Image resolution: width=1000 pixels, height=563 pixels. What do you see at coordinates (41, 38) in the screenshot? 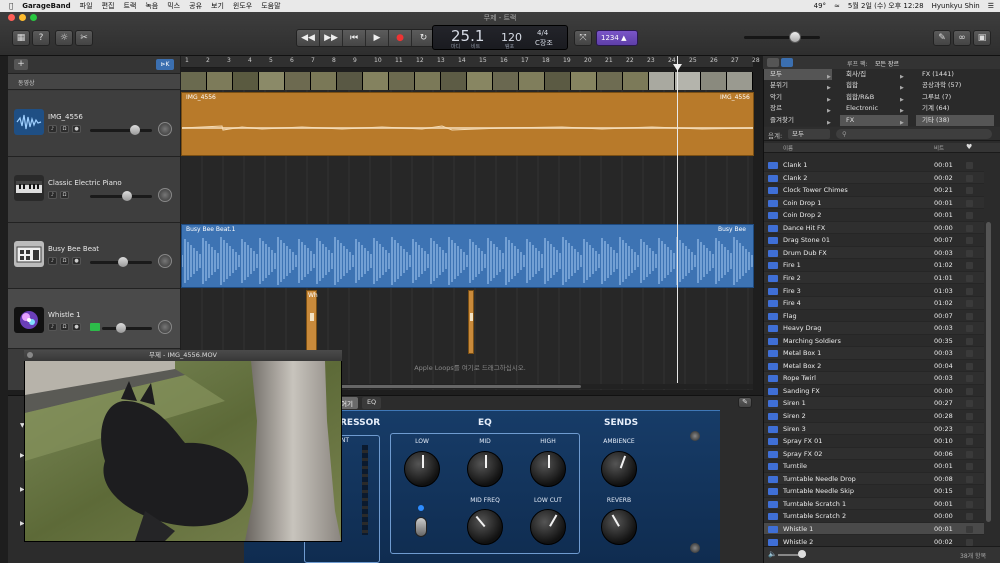
I see `help-icon: ?` at bounding box center [41, 38].